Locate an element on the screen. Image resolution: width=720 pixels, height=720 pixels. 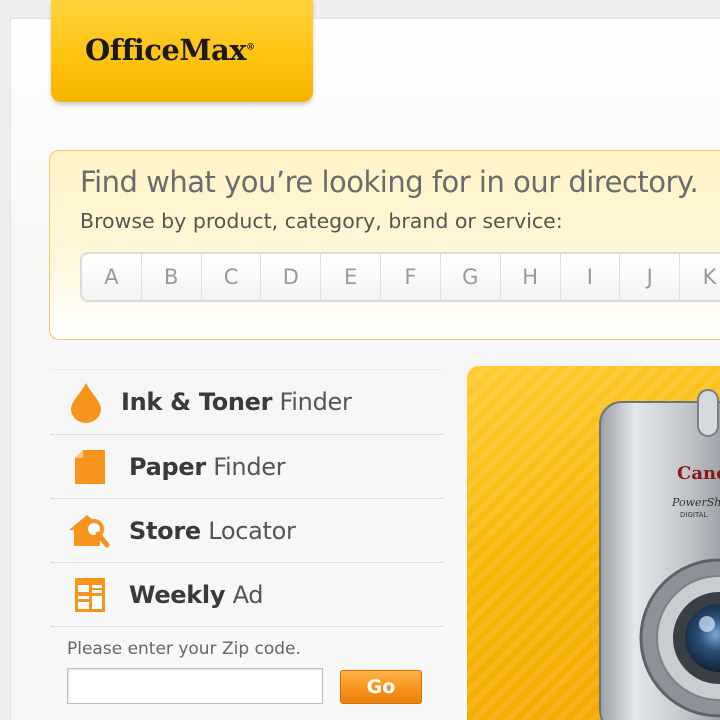
nav-label: Store Locator is located at coordinates (208, 531).